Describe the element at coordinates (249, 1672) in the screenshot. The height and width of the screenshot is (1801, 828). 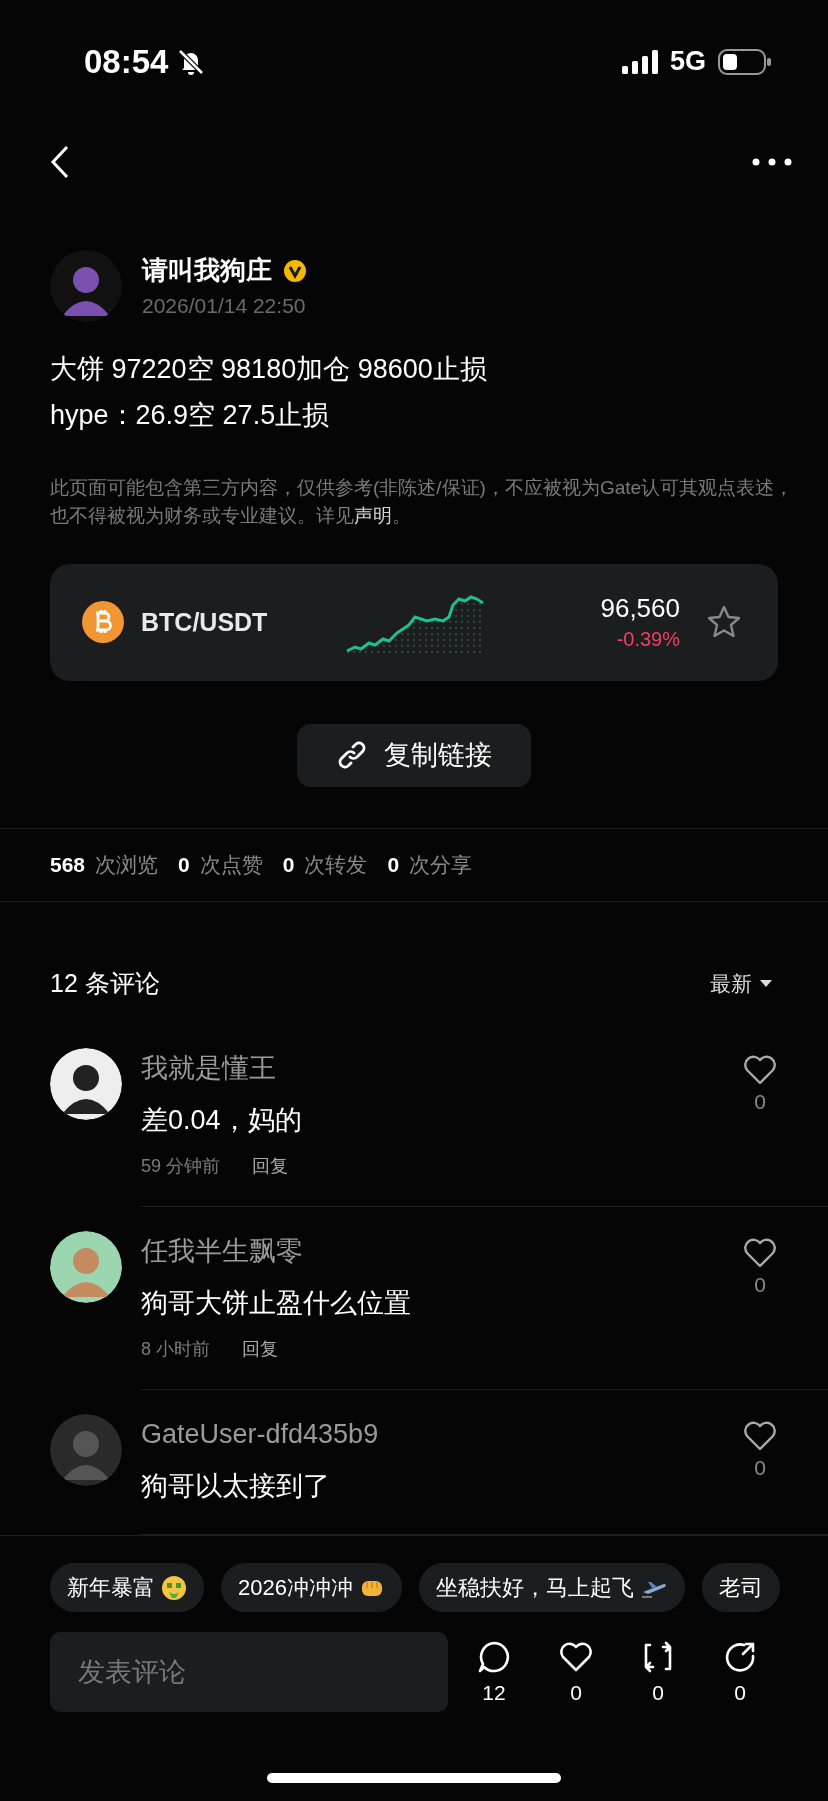
I see `comment-input: 发表评论` at that location.